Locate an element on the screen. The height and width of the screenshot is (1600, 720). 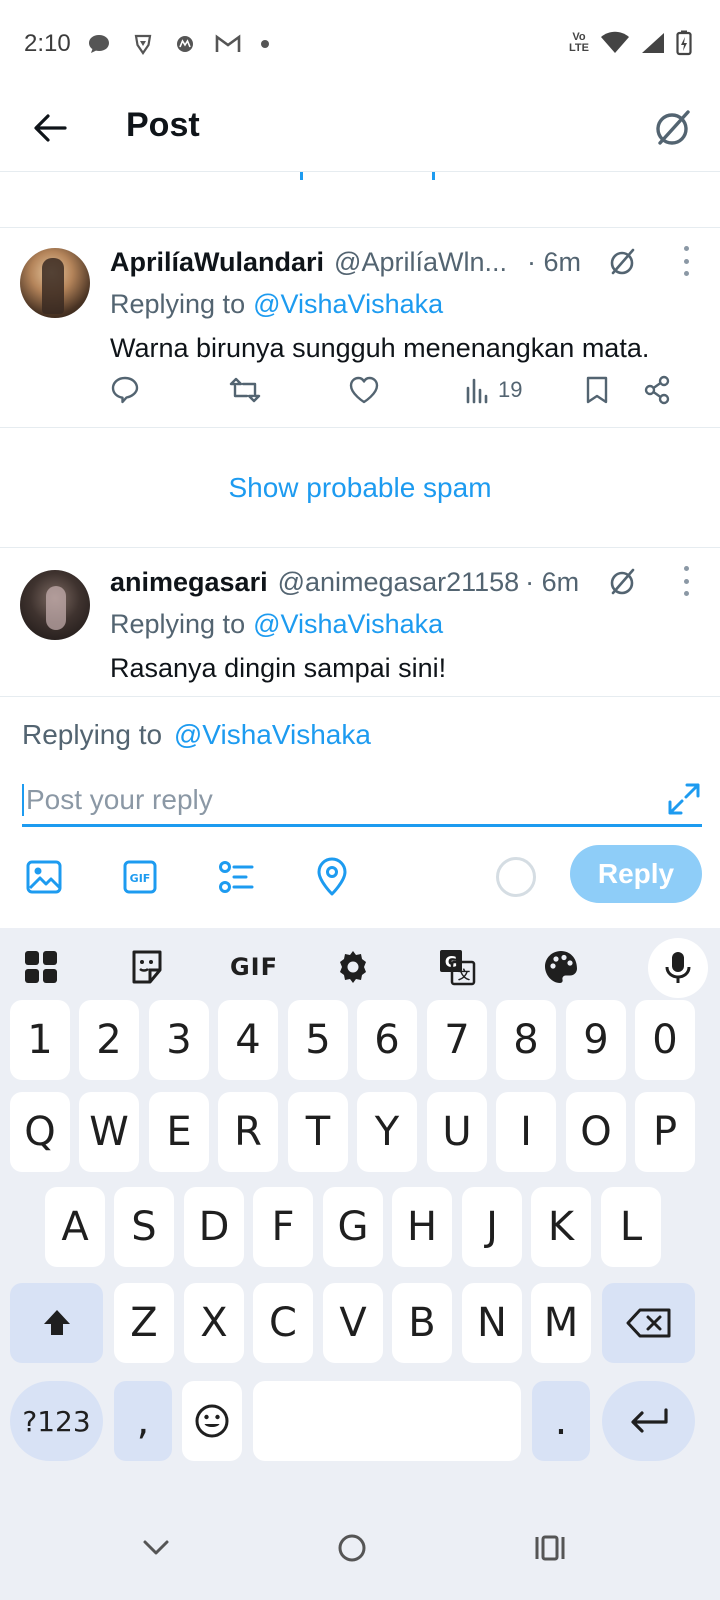
key-j: J is located at coordinates (492, 1227).